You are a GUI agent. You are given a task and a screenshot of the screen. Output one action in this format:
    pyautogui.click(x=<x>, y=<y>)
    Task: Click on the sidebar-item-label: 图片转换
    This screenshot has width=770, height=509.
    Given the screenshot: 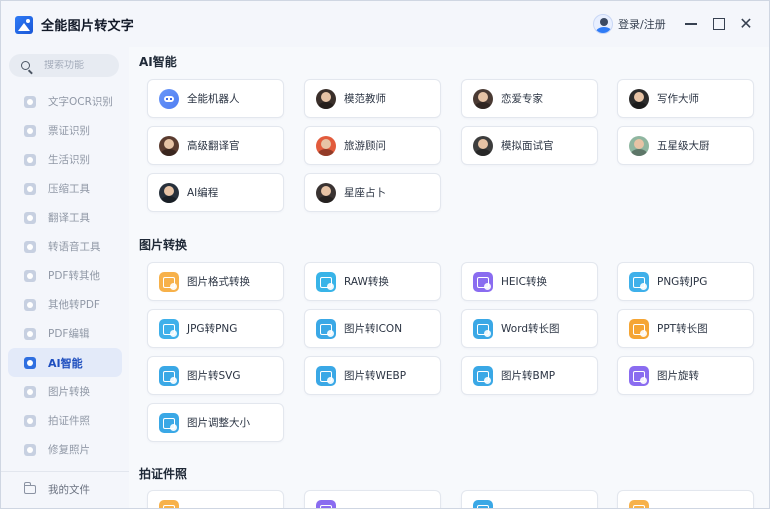 What is the action you would take?
    pyautogui.click(x=69, y=392)
    